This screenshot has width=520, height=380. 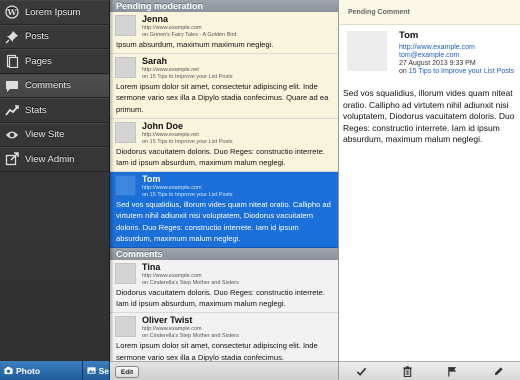 What do you see at coordinates (189, 35) in the screenshot?
I see `comment-post: on Grimm's Fairy Tales - A Golden Bird` at bounding box center [189, 35].